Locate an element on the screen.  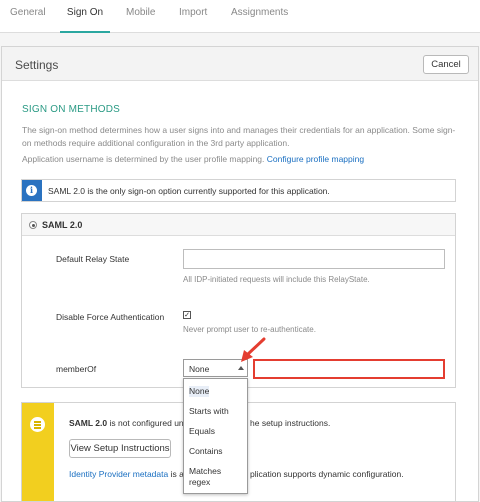
setup-message: SAML 2.0 is not configured unt is located at coordinates (127, 423).